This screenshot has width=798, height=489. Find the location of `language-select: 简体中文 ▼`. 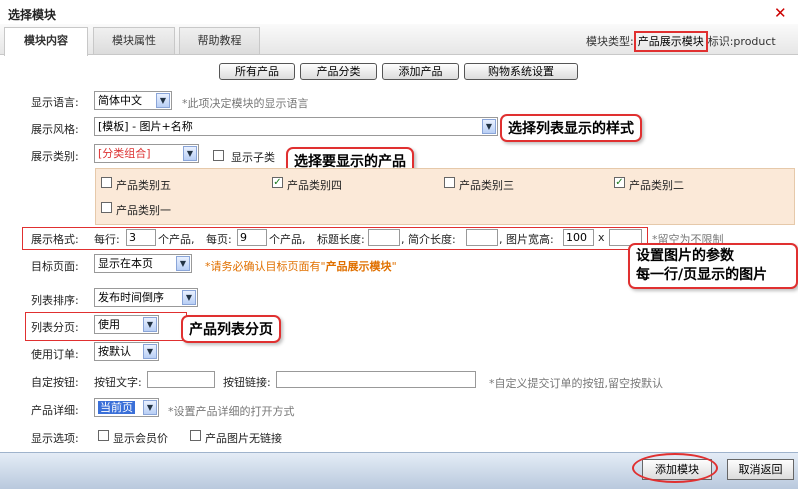

language-select: 简体中文 ▼ is located at coordinates (133, 100).